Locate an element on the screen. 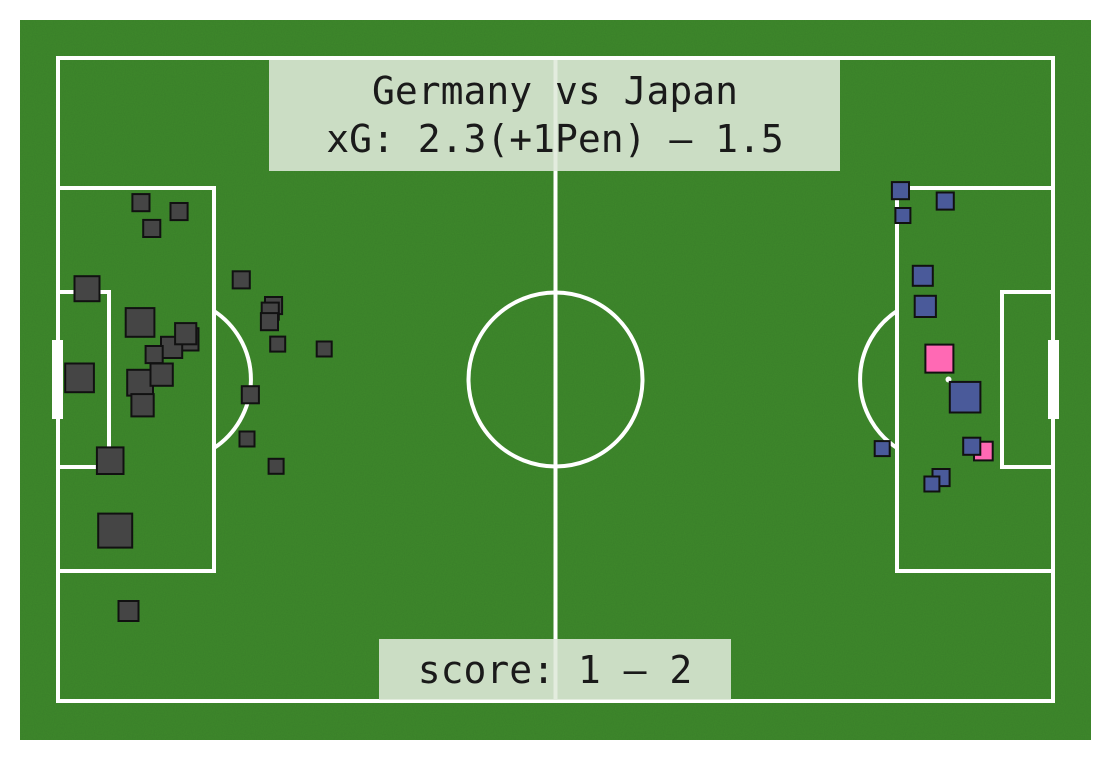 Image resolution: width=1110 pixels, height=760 pixels. xg-subtitle: xG: 2.3(+1Pen) – 1.5 is located at coordinates (555, 139).